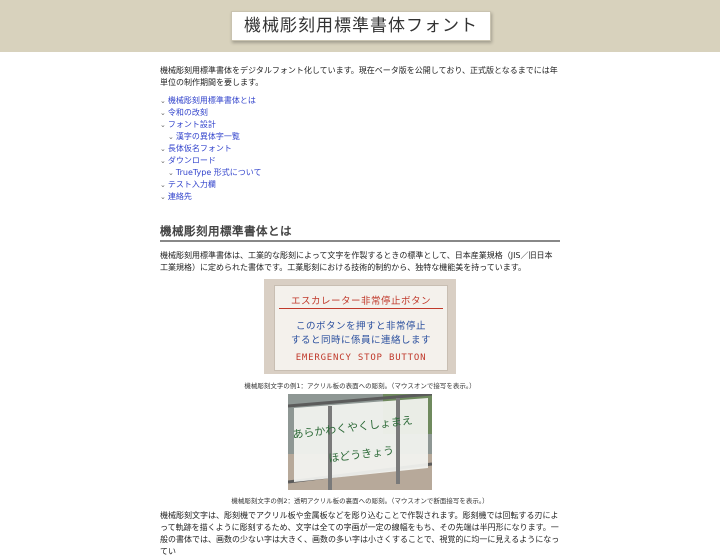 This screenshot has height=558, width=720. Describe the element at coordinates (196, 149) in the screenshot. I see `toc-item: ⌄ 長体仮名フォント` at that location.